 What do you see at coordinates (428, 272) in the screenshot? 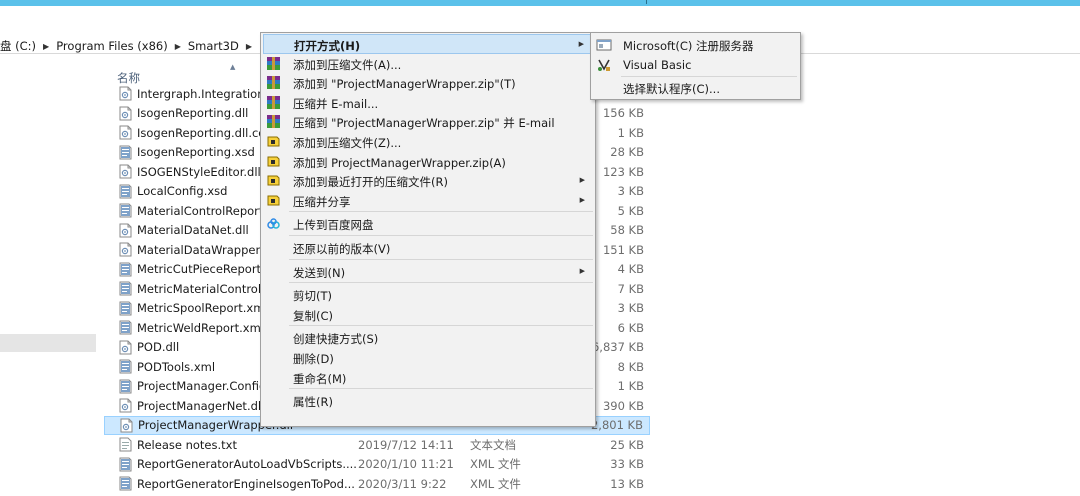
I see `context-menu-item: 发送到(N) ▶` at bounding box center [428, 272].